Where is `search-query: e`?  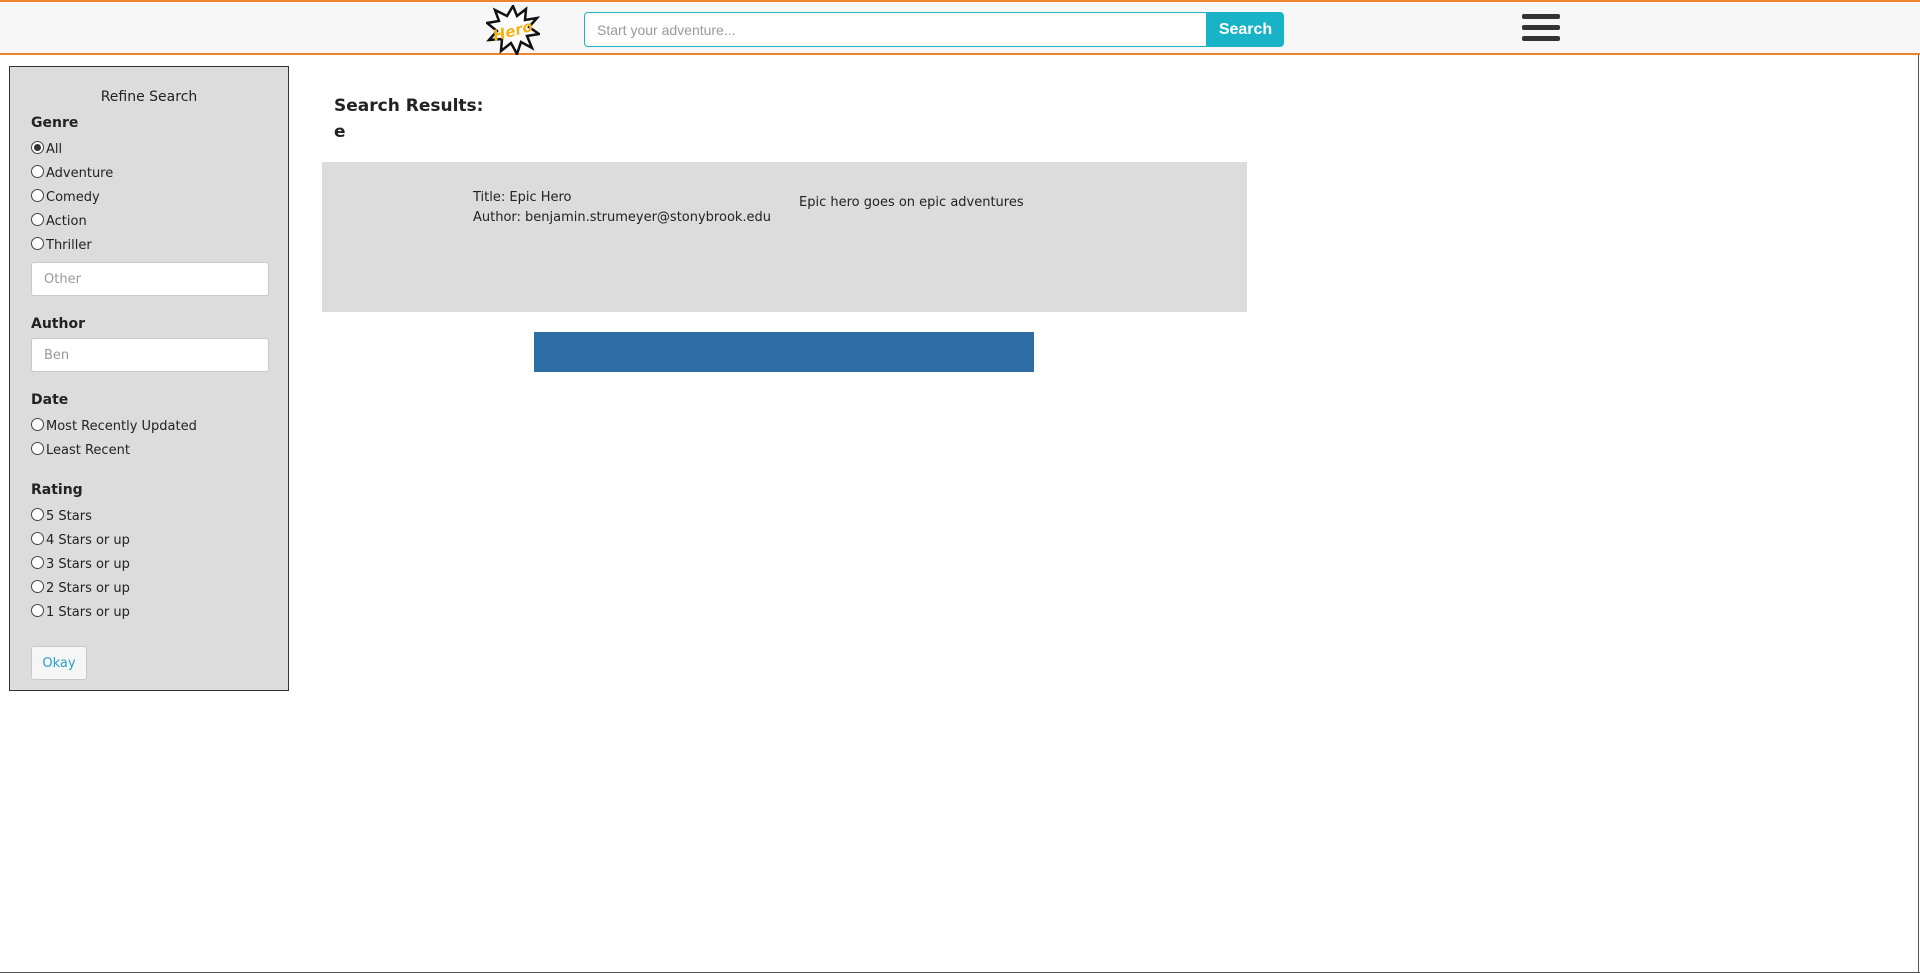 search-query: e is located at coordinates (340, 132).